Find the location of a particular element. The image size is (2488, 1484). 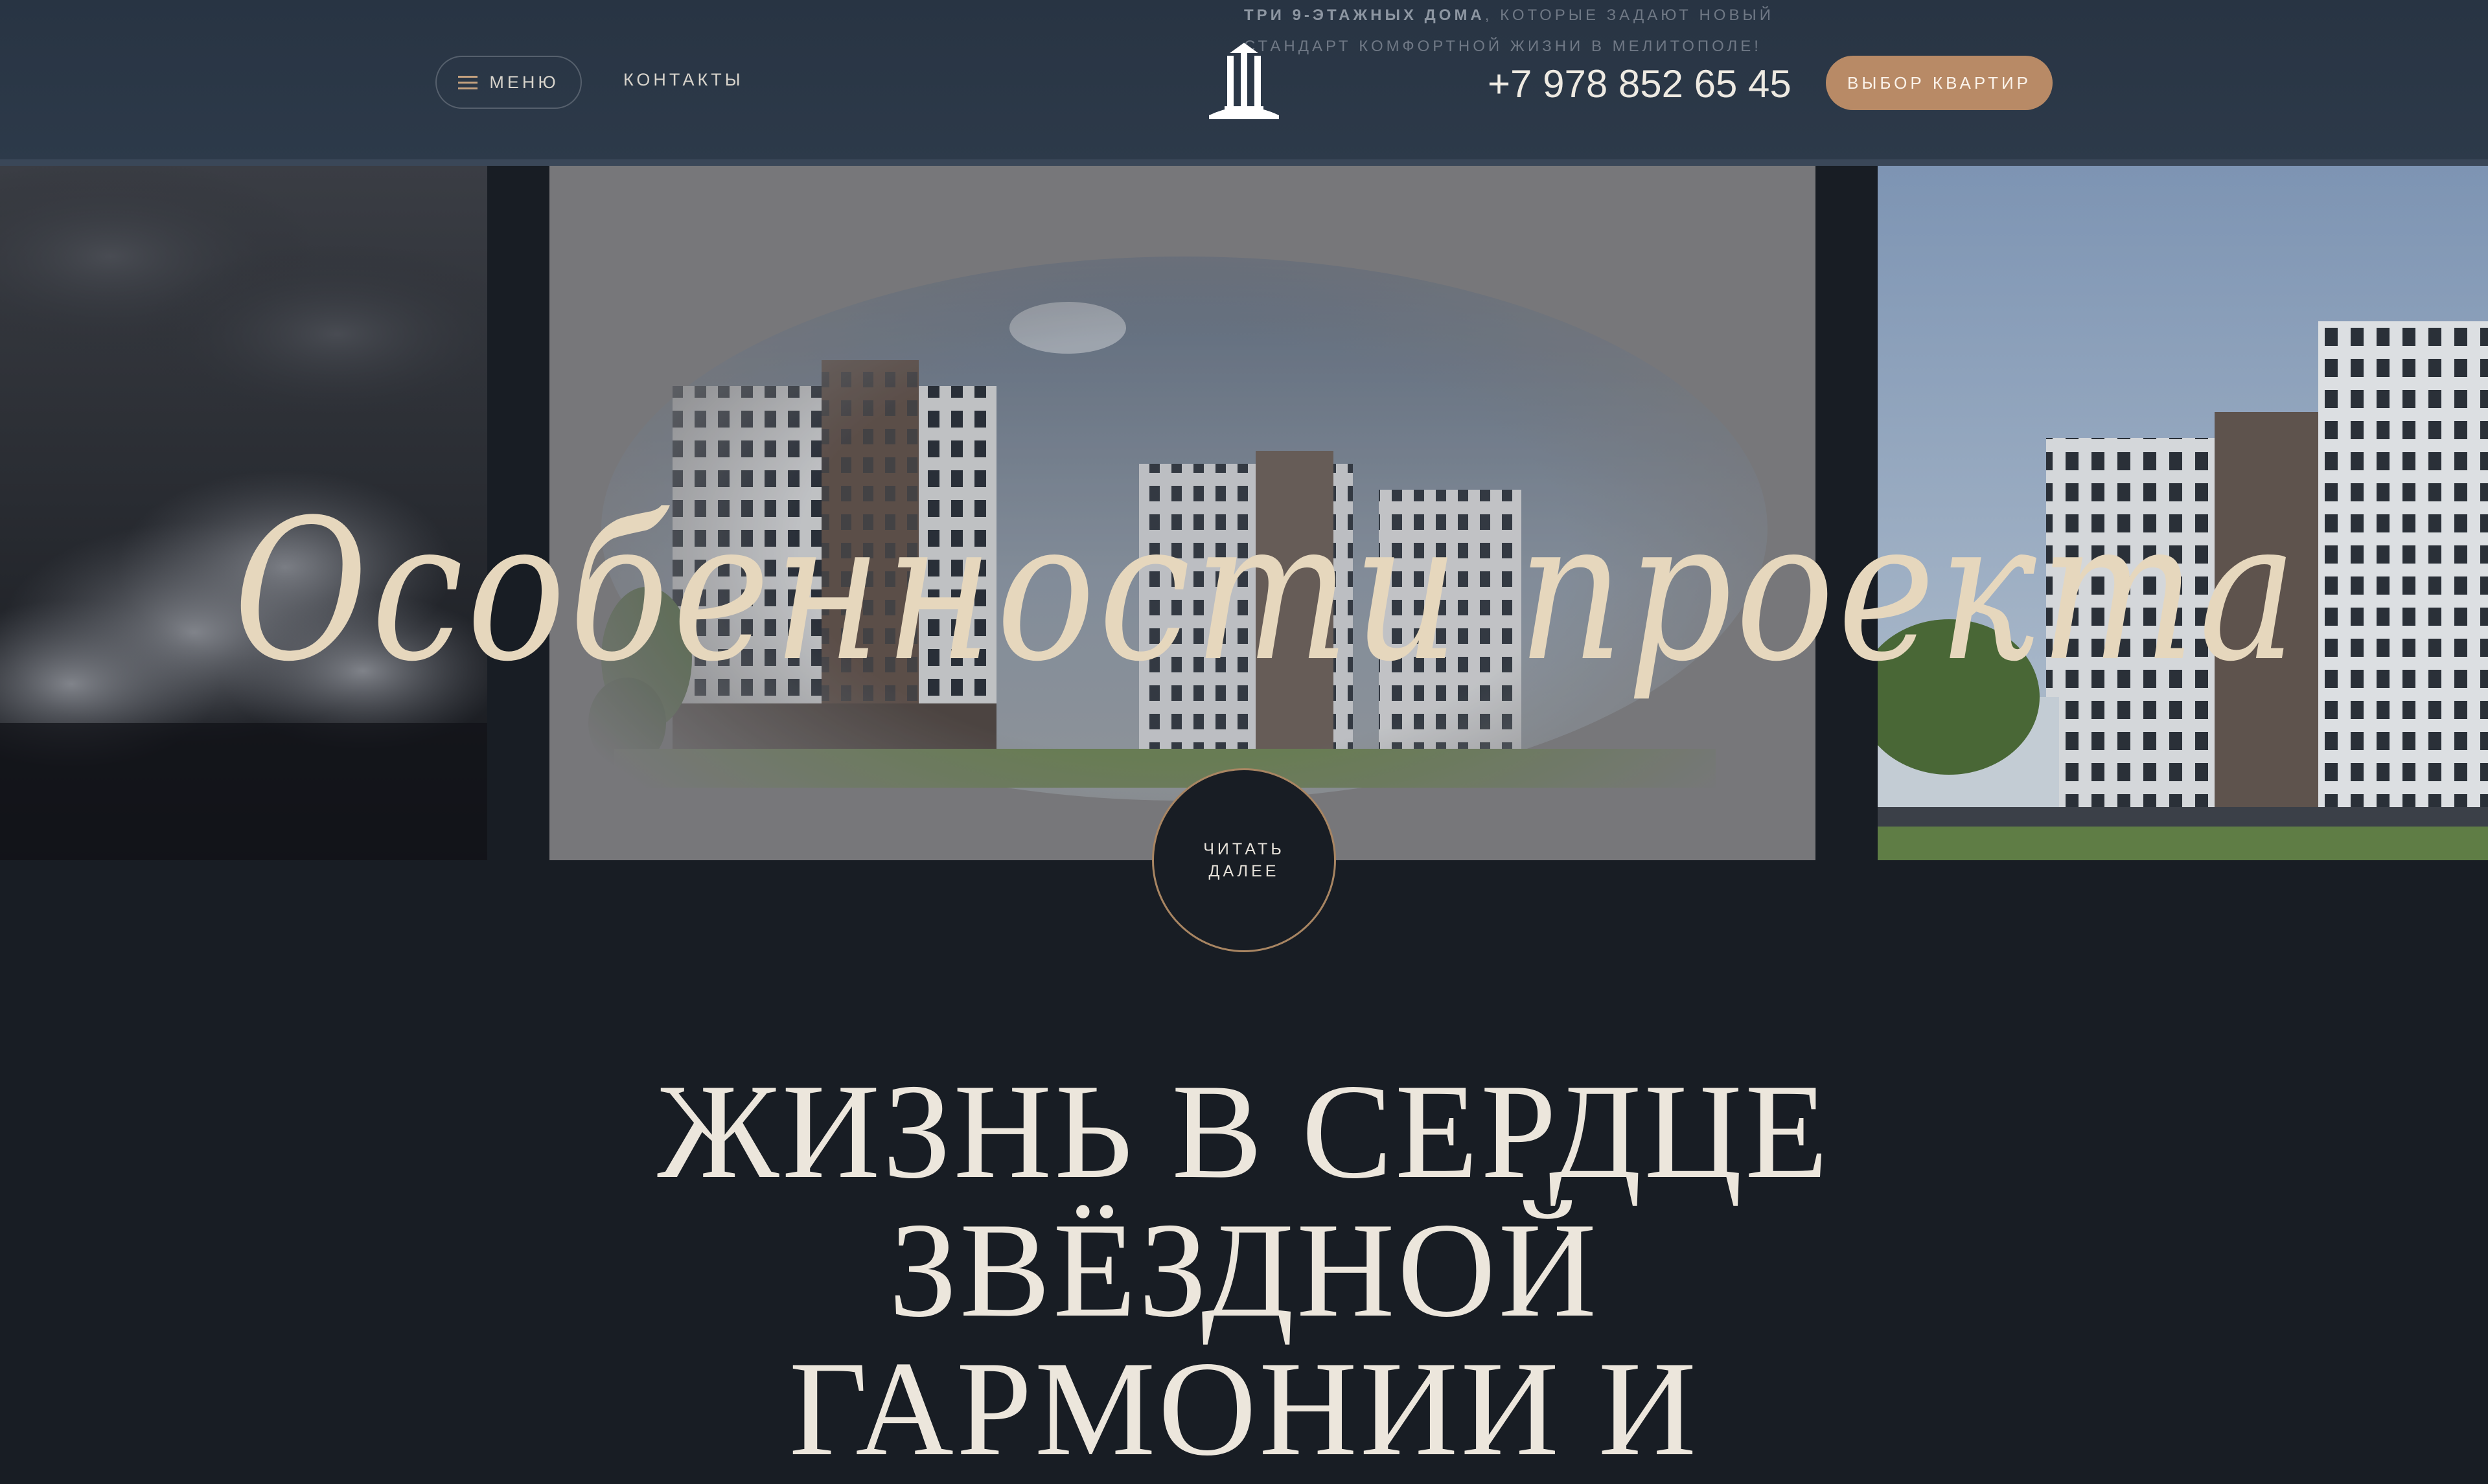

building-logo-icon is located at coordinates (1244, 81).